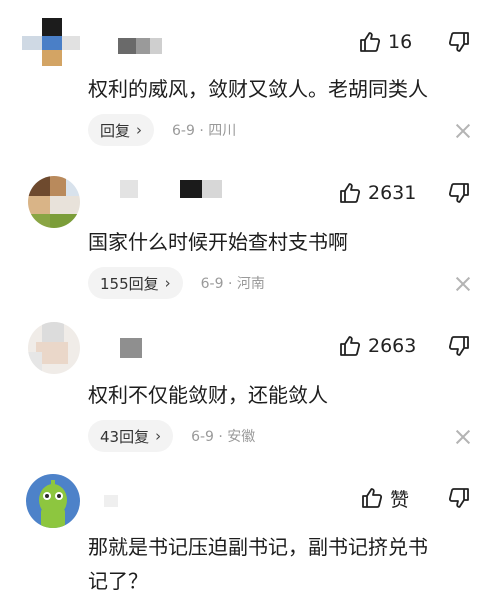  I want to click on like-label: 赞, so click(400, 499).